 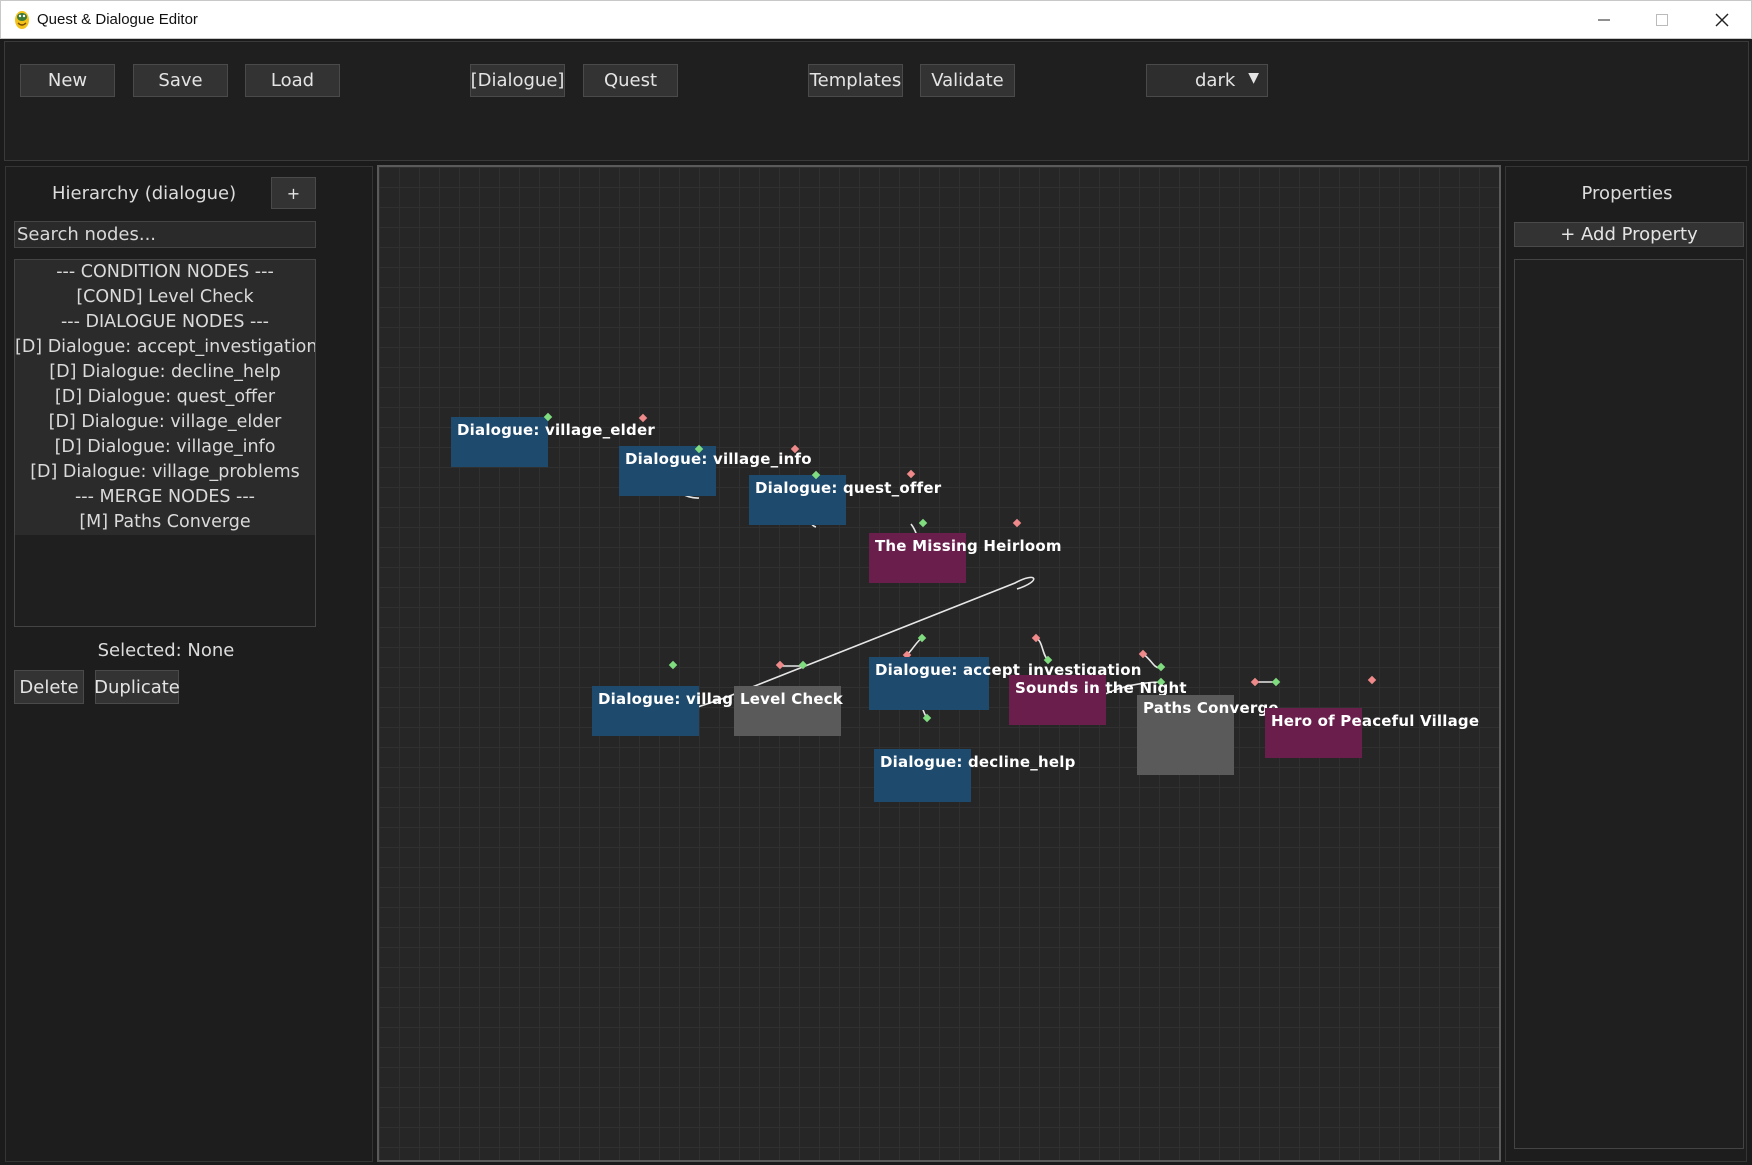 I want to click on duplicate-button-label: Duplicate, so click(x=137, y=687).